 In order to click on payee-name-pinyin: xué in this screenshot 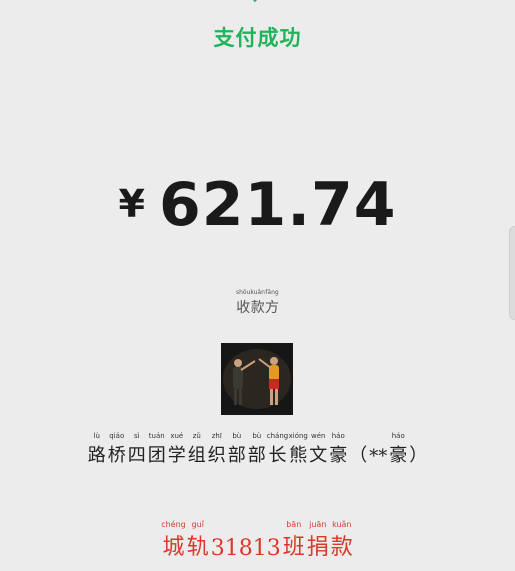, I will do `click(177, 436)`.